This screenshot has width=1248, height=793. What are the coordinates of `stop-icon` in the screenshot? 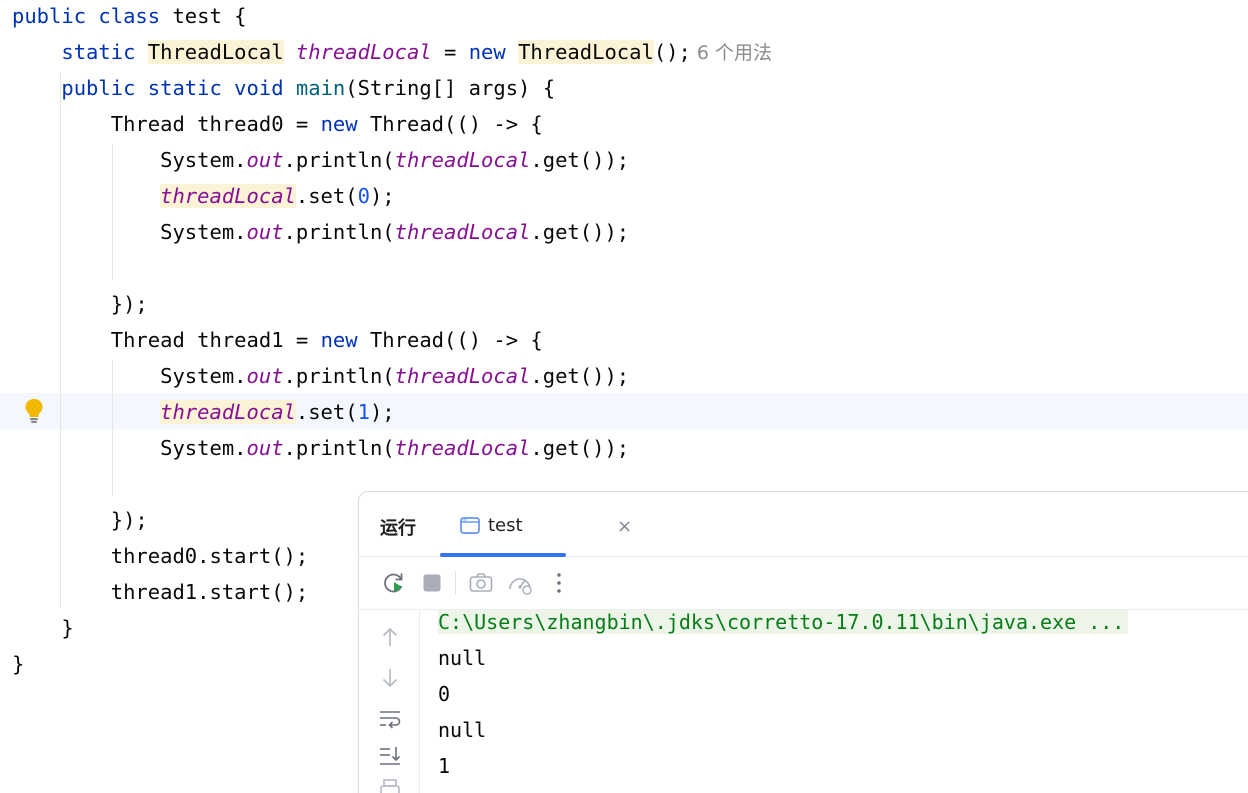 It's located at (432, 583).